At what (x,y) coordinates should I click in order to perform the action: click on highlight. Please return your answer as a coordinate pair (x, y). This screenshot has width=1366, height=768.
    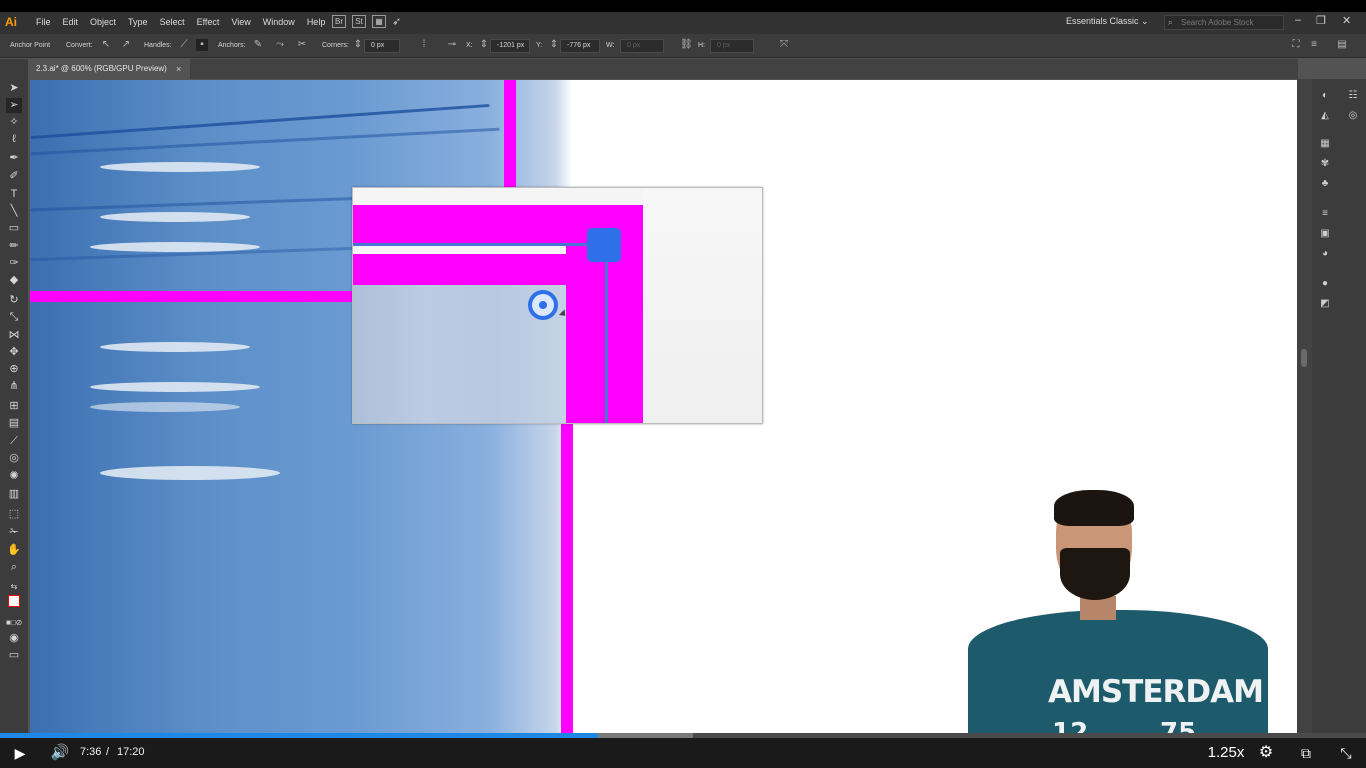
    Looking at the image, I should click on (175, 247).